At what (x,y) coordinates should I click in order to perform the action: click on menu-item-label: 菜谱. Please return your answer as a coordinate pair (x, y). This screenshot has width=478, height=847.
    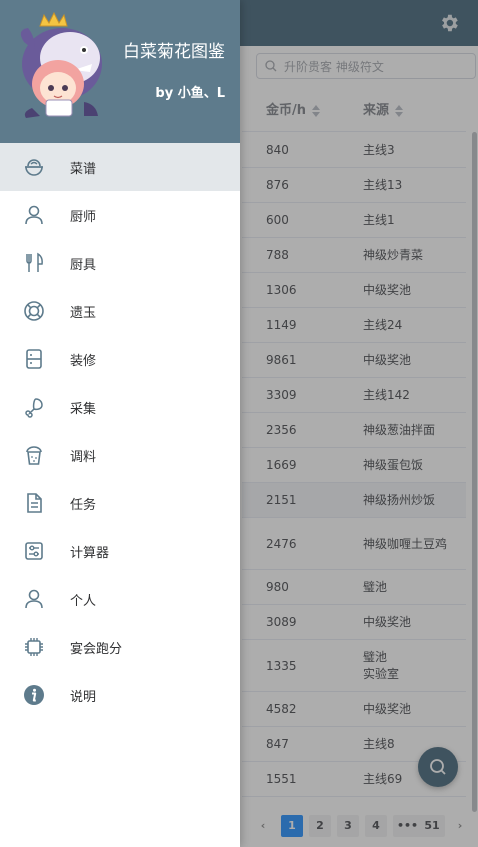
    Looking at the image, I should click on (83, 169).